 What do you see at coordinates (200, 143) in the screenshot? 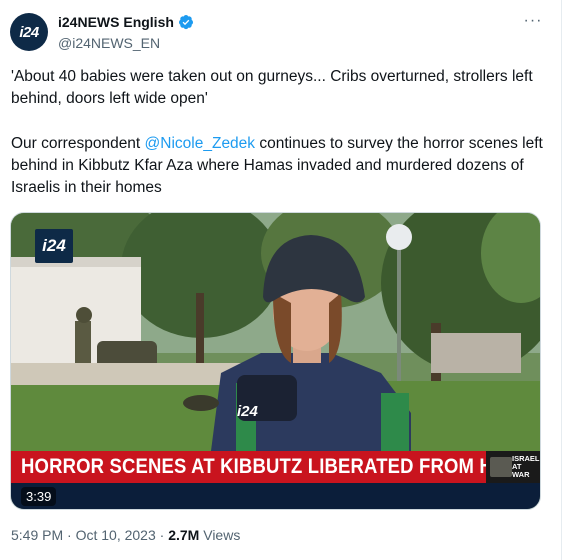
I see `mention-link: @Nicole_Zedek` at bounding box center [200, 143].